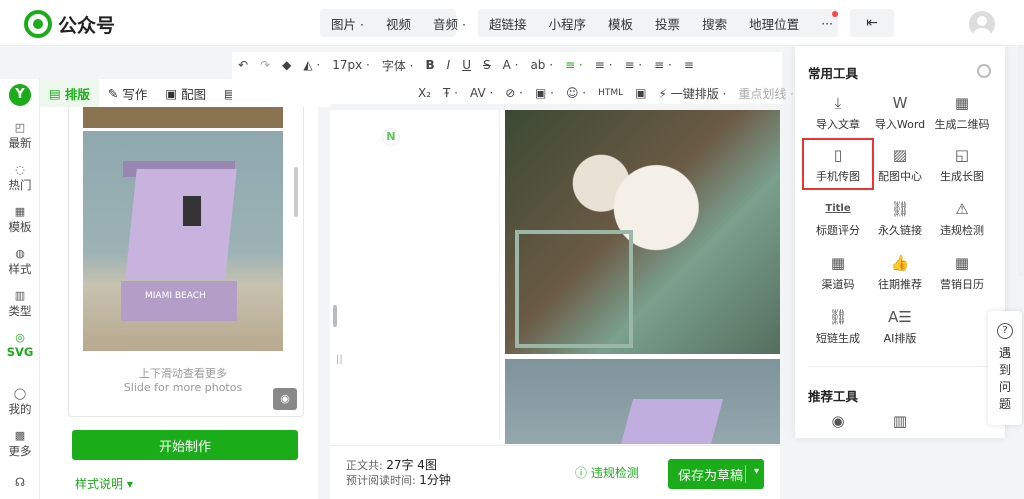 This screenshot has width=1024, height=499. What do you see at coordinates (20, 178) in the screenshot?
I see `nav-item-hot: ◌ 热门` at bounding box center [20, 178].